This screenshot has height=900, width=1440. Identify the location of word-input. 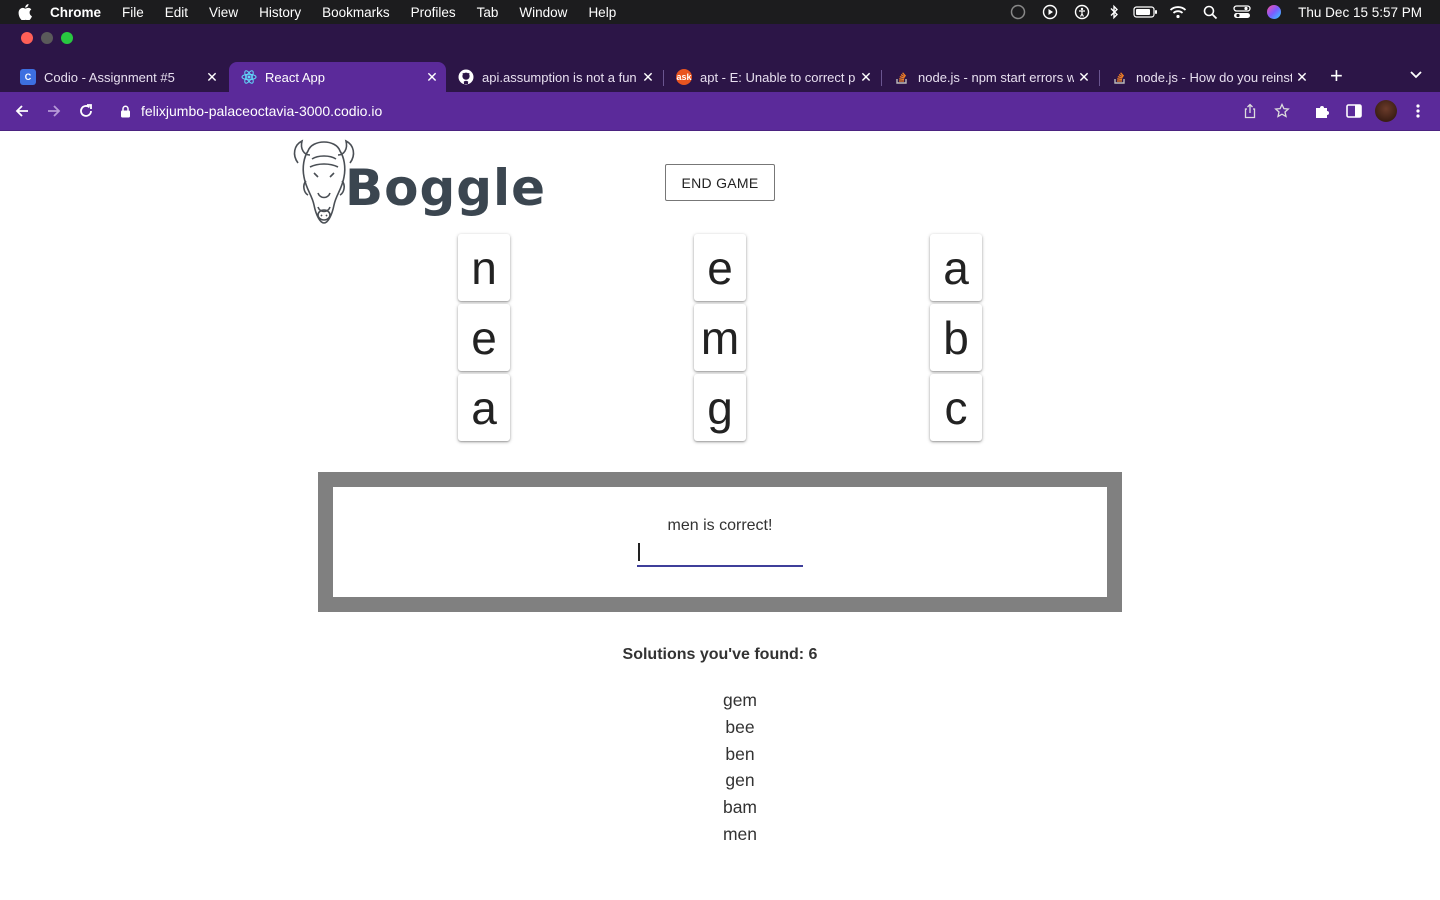
(720, 552).